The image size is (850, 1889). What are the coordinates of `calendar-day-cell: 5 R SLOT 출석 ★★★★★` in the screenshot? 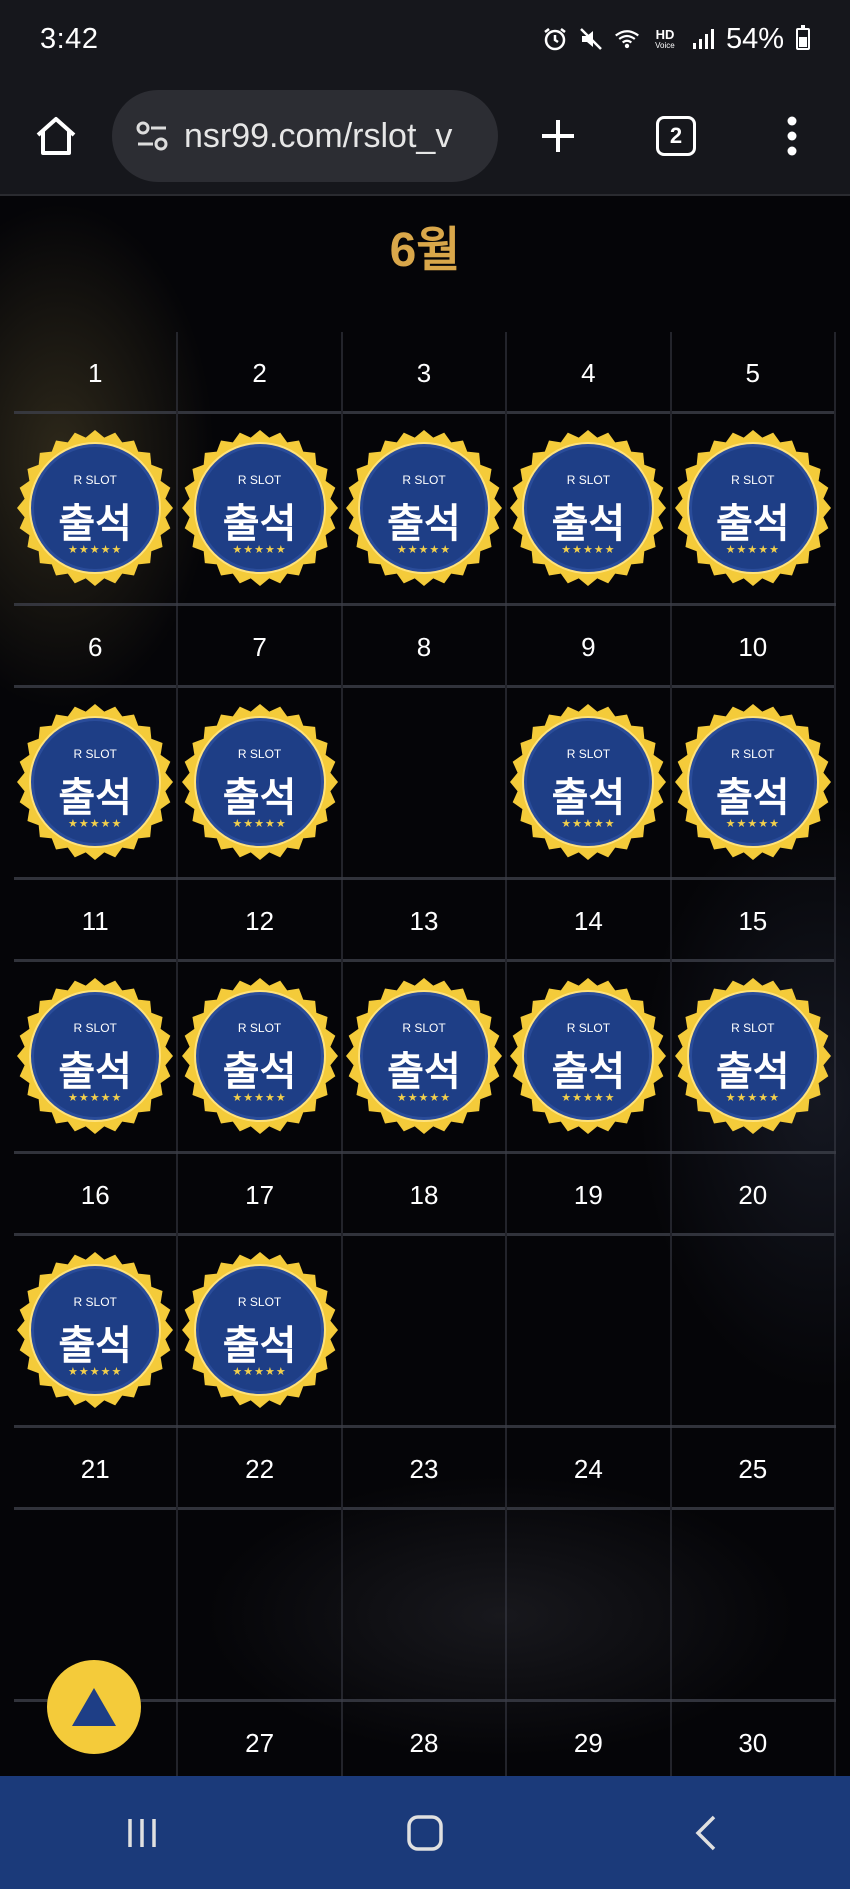 It's located at (753, 469).